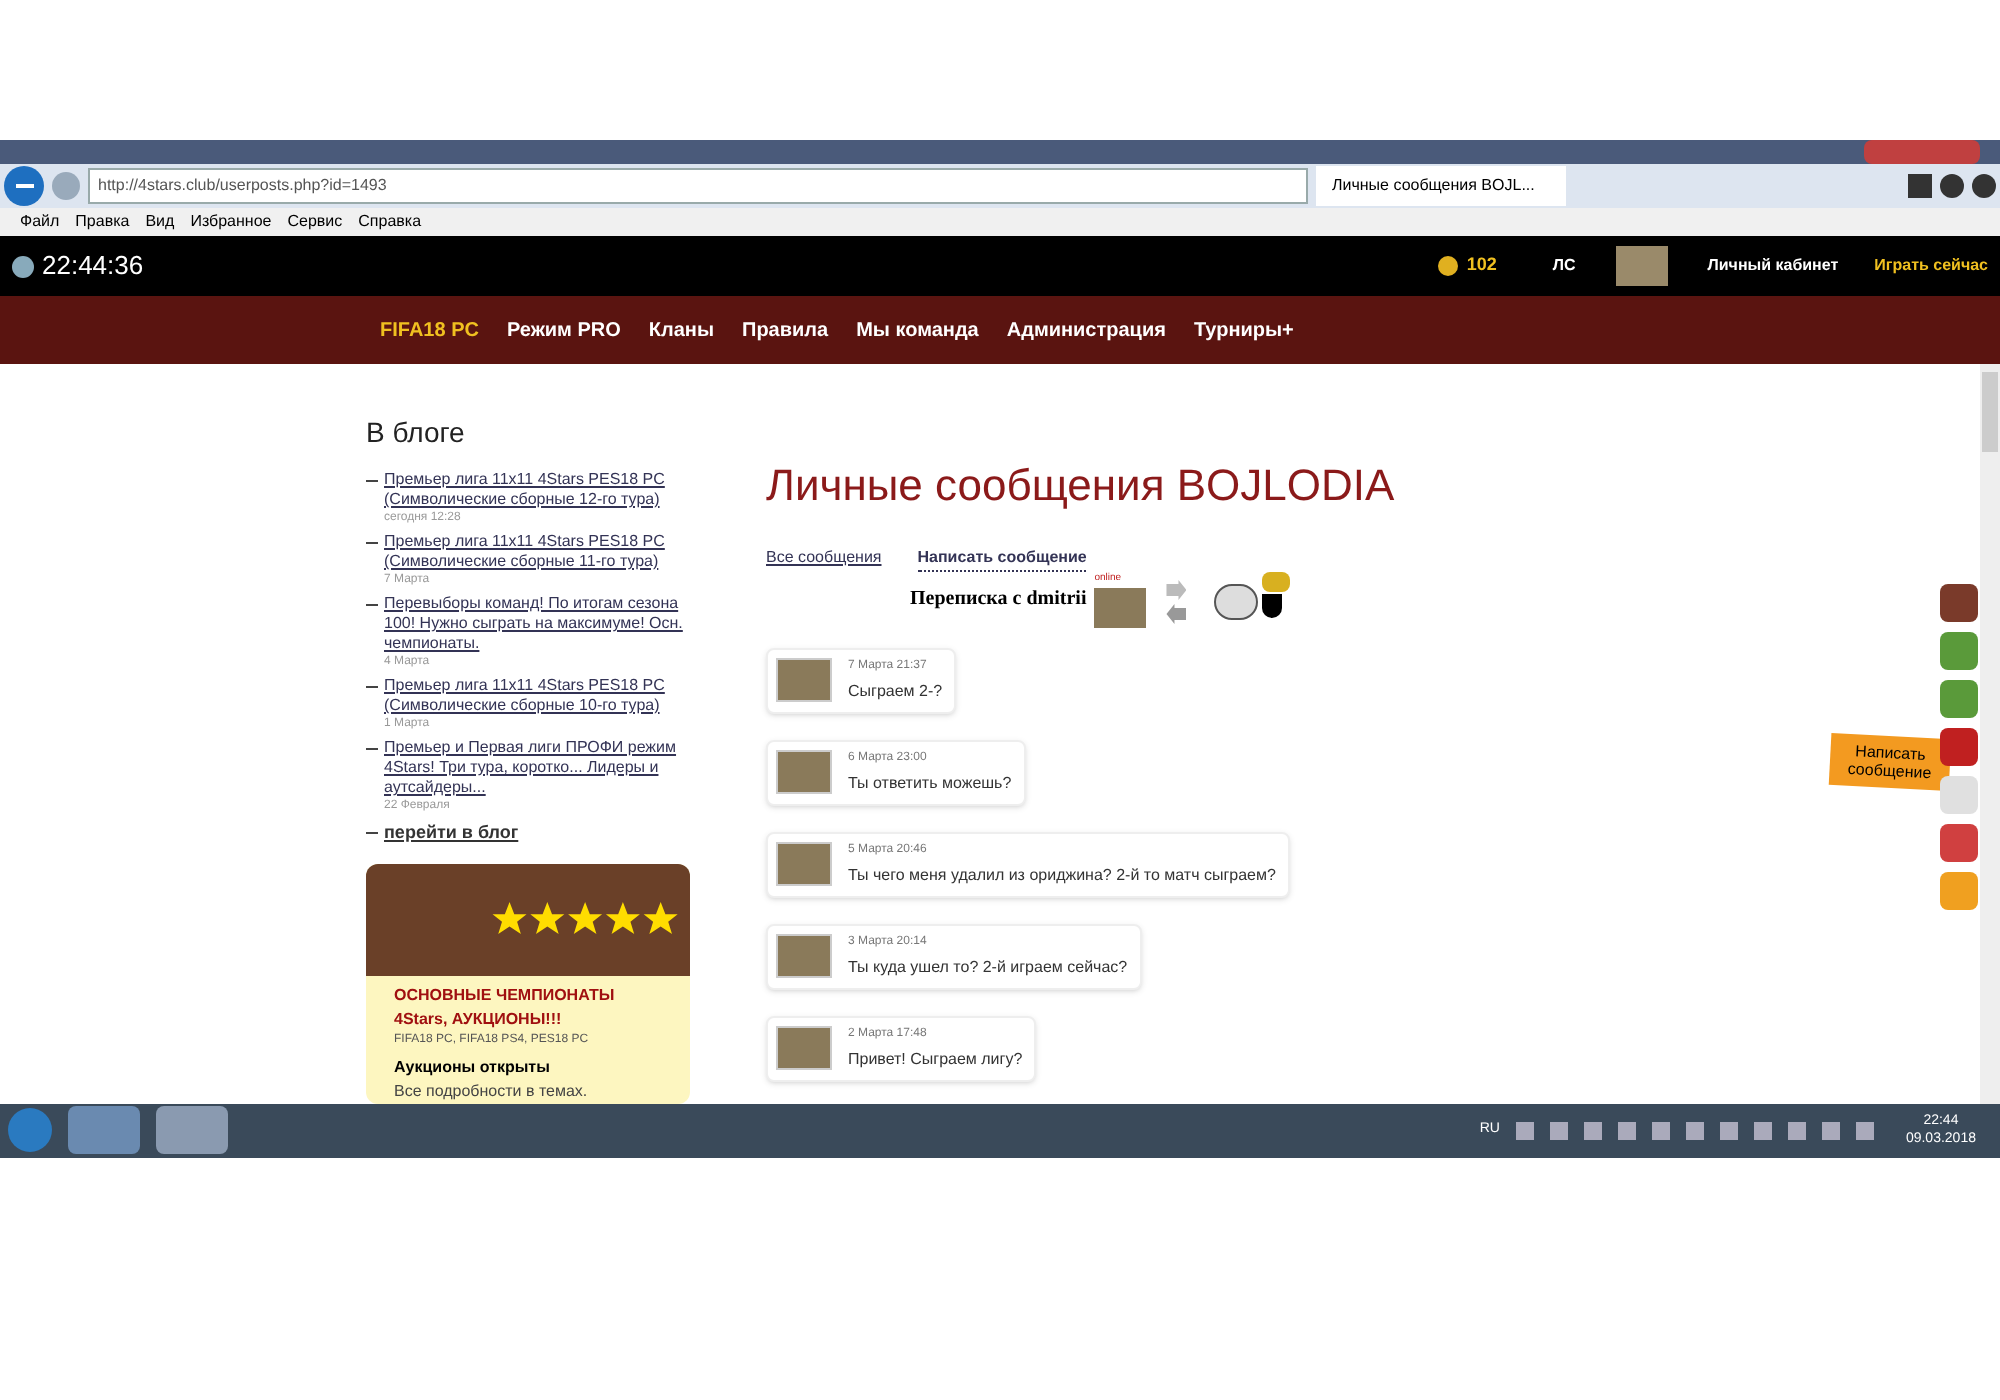  What do you see at coordinates (1243, 330) in the screenshot?
I see `nav-item: Турниры+` at bounding box center [1243, 330].